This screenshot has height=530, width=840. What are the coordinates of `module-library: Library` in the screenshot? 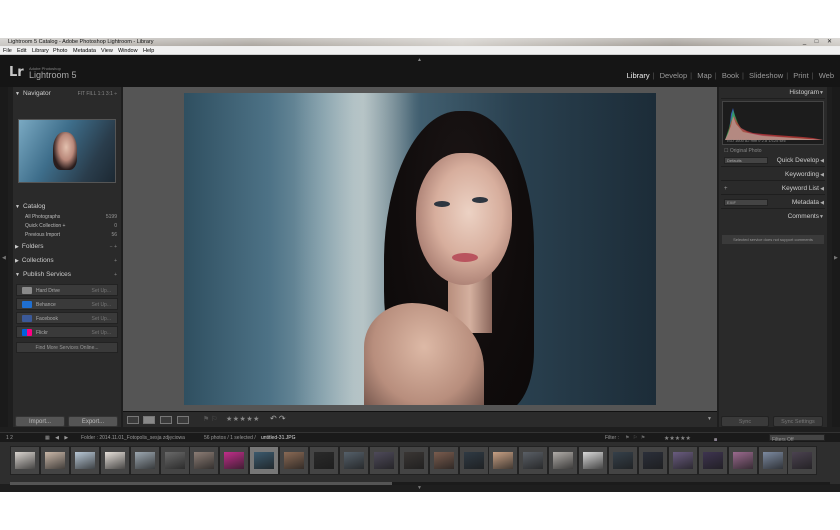 It's located at (638, 75).